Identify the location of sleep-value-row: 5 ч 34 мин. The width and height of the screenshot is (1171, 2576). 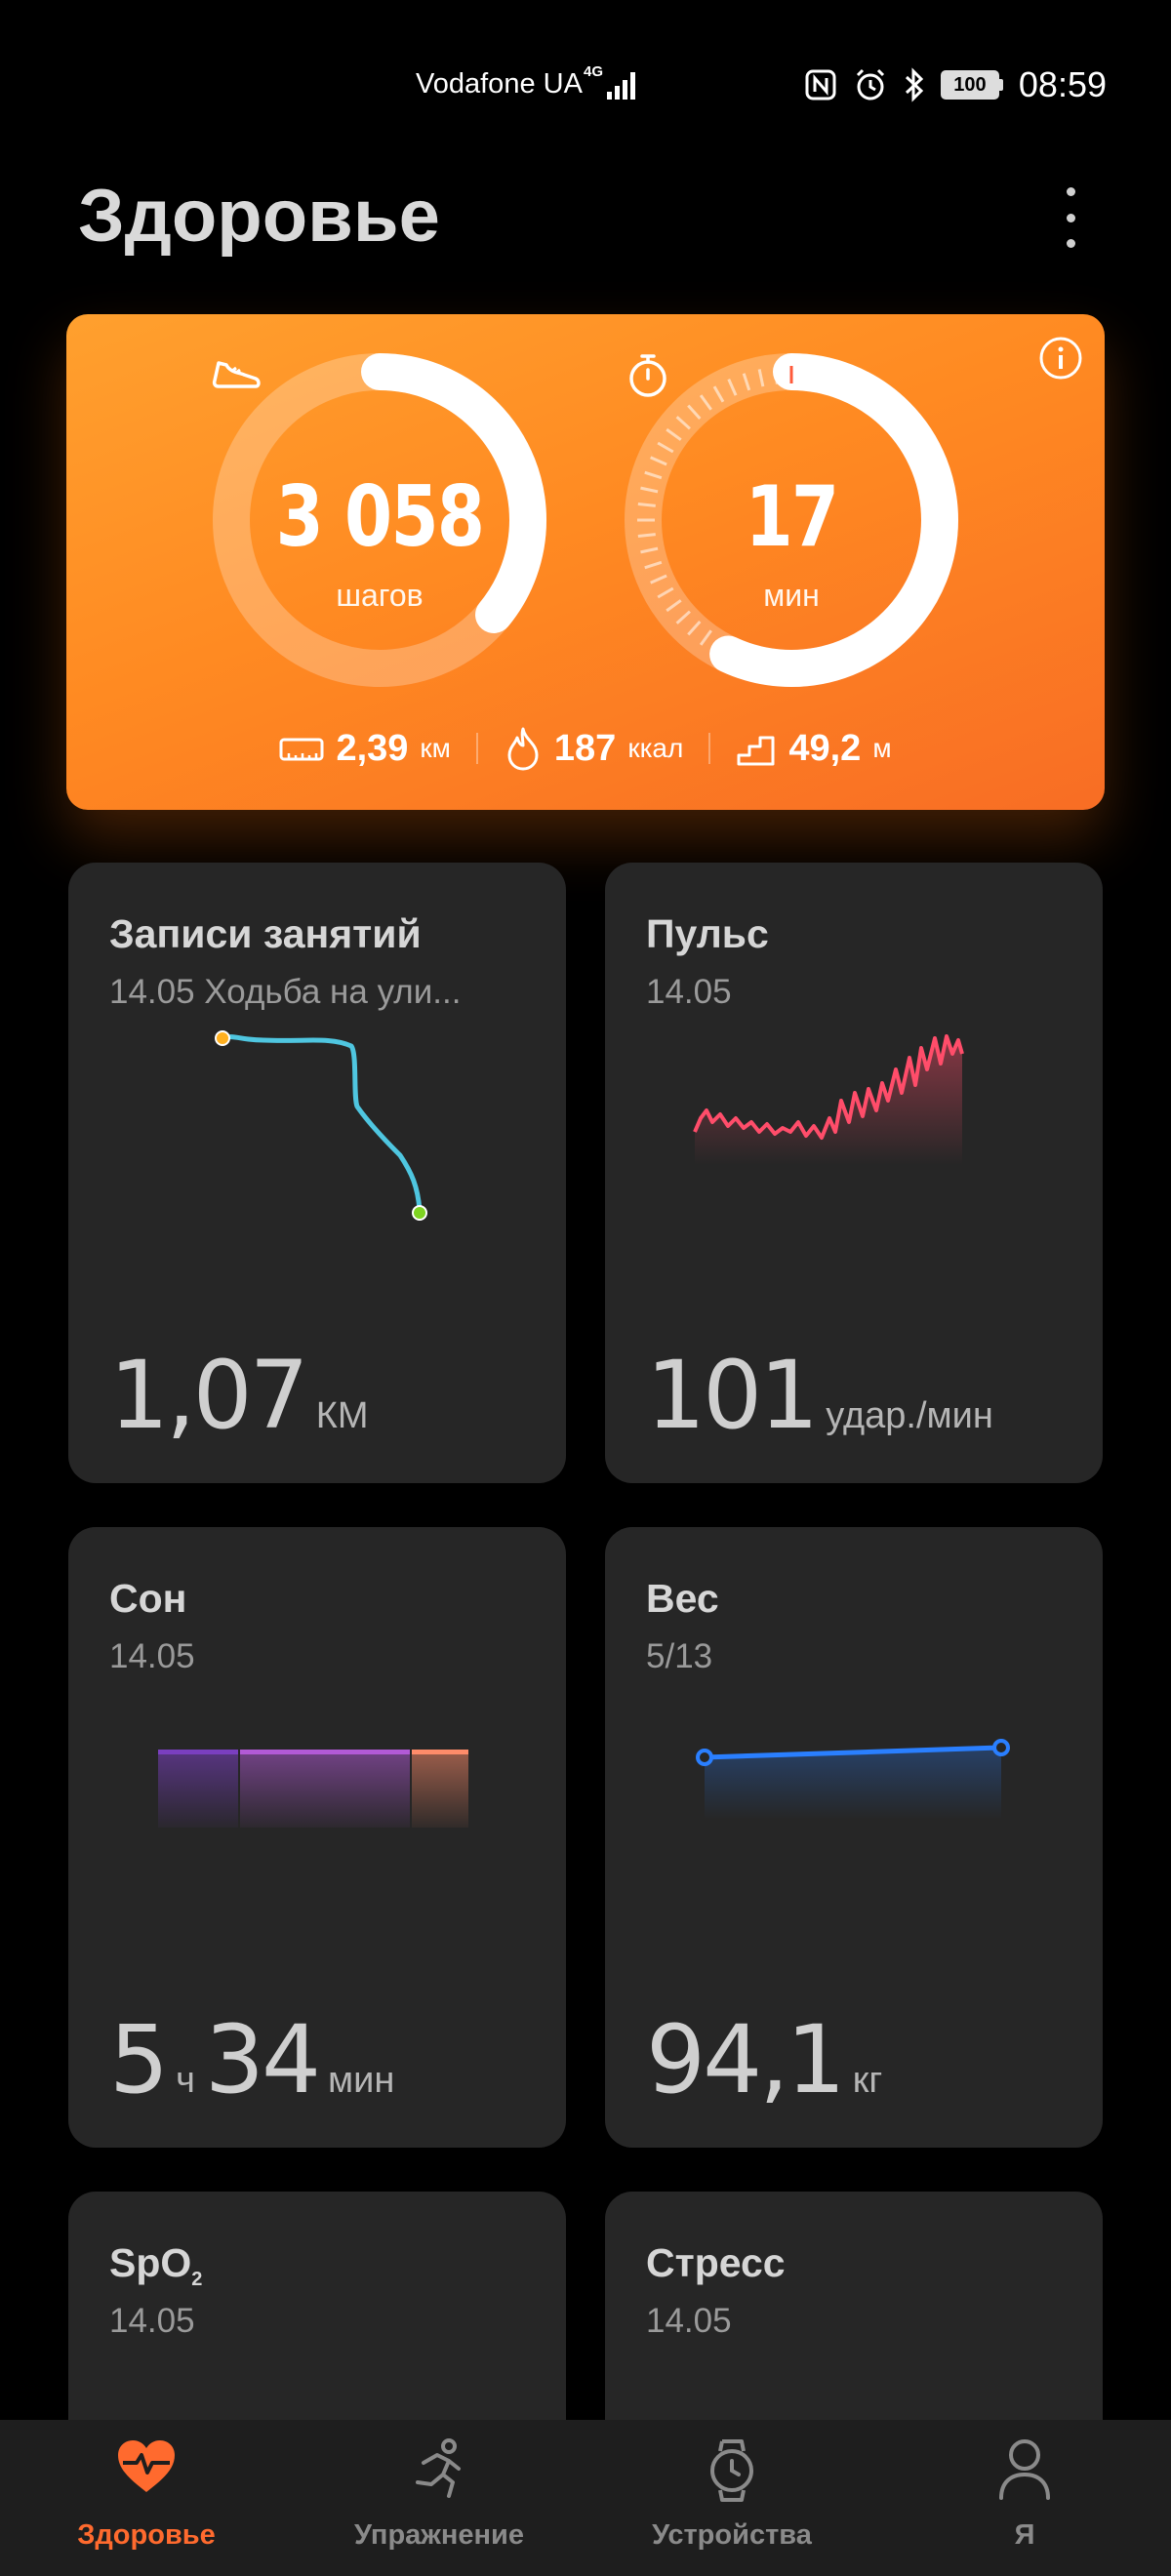
(251, 2059).